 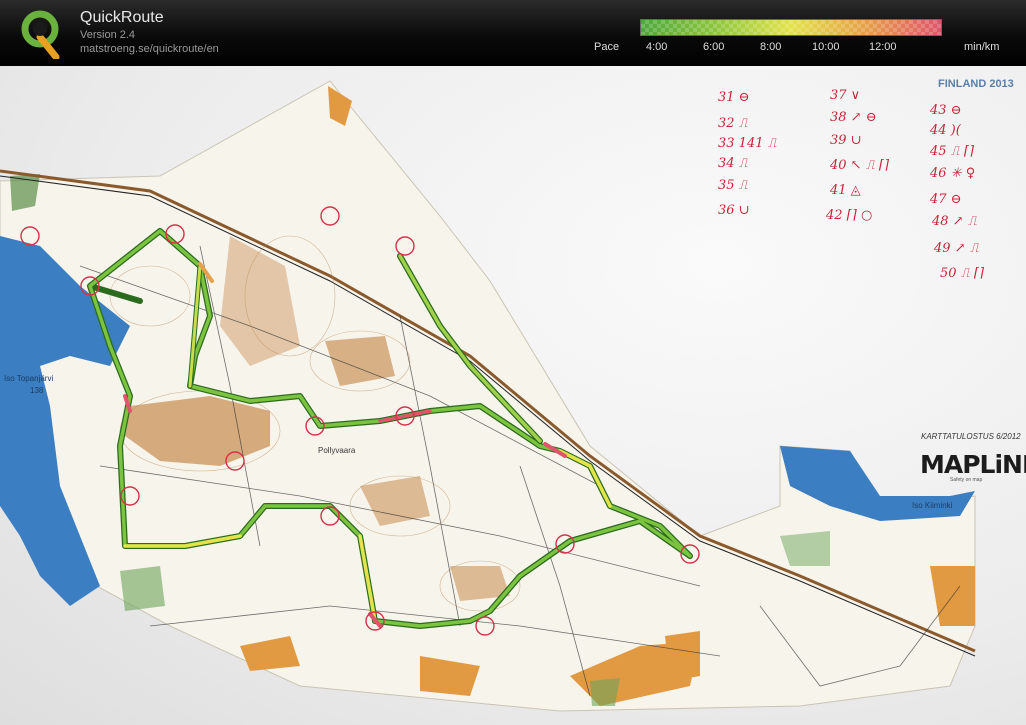 I want to click on pace-color-scale, so click(x=791, y=27).